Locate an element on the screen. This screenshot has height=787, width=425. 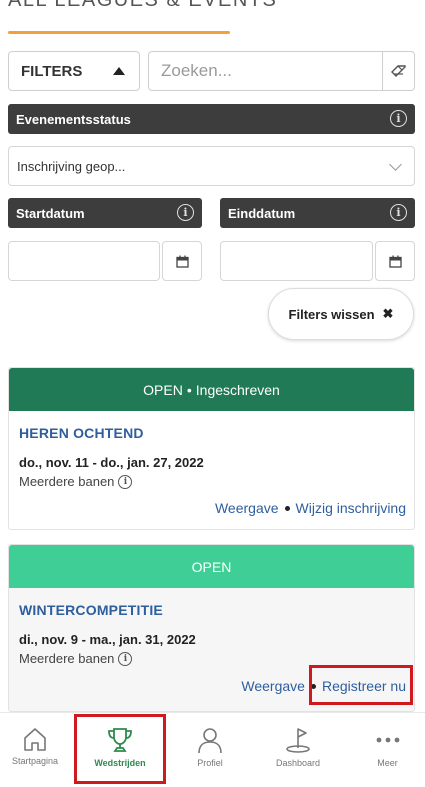
event-status-label: Evenementsstatus is located at coordinates (73, 119).